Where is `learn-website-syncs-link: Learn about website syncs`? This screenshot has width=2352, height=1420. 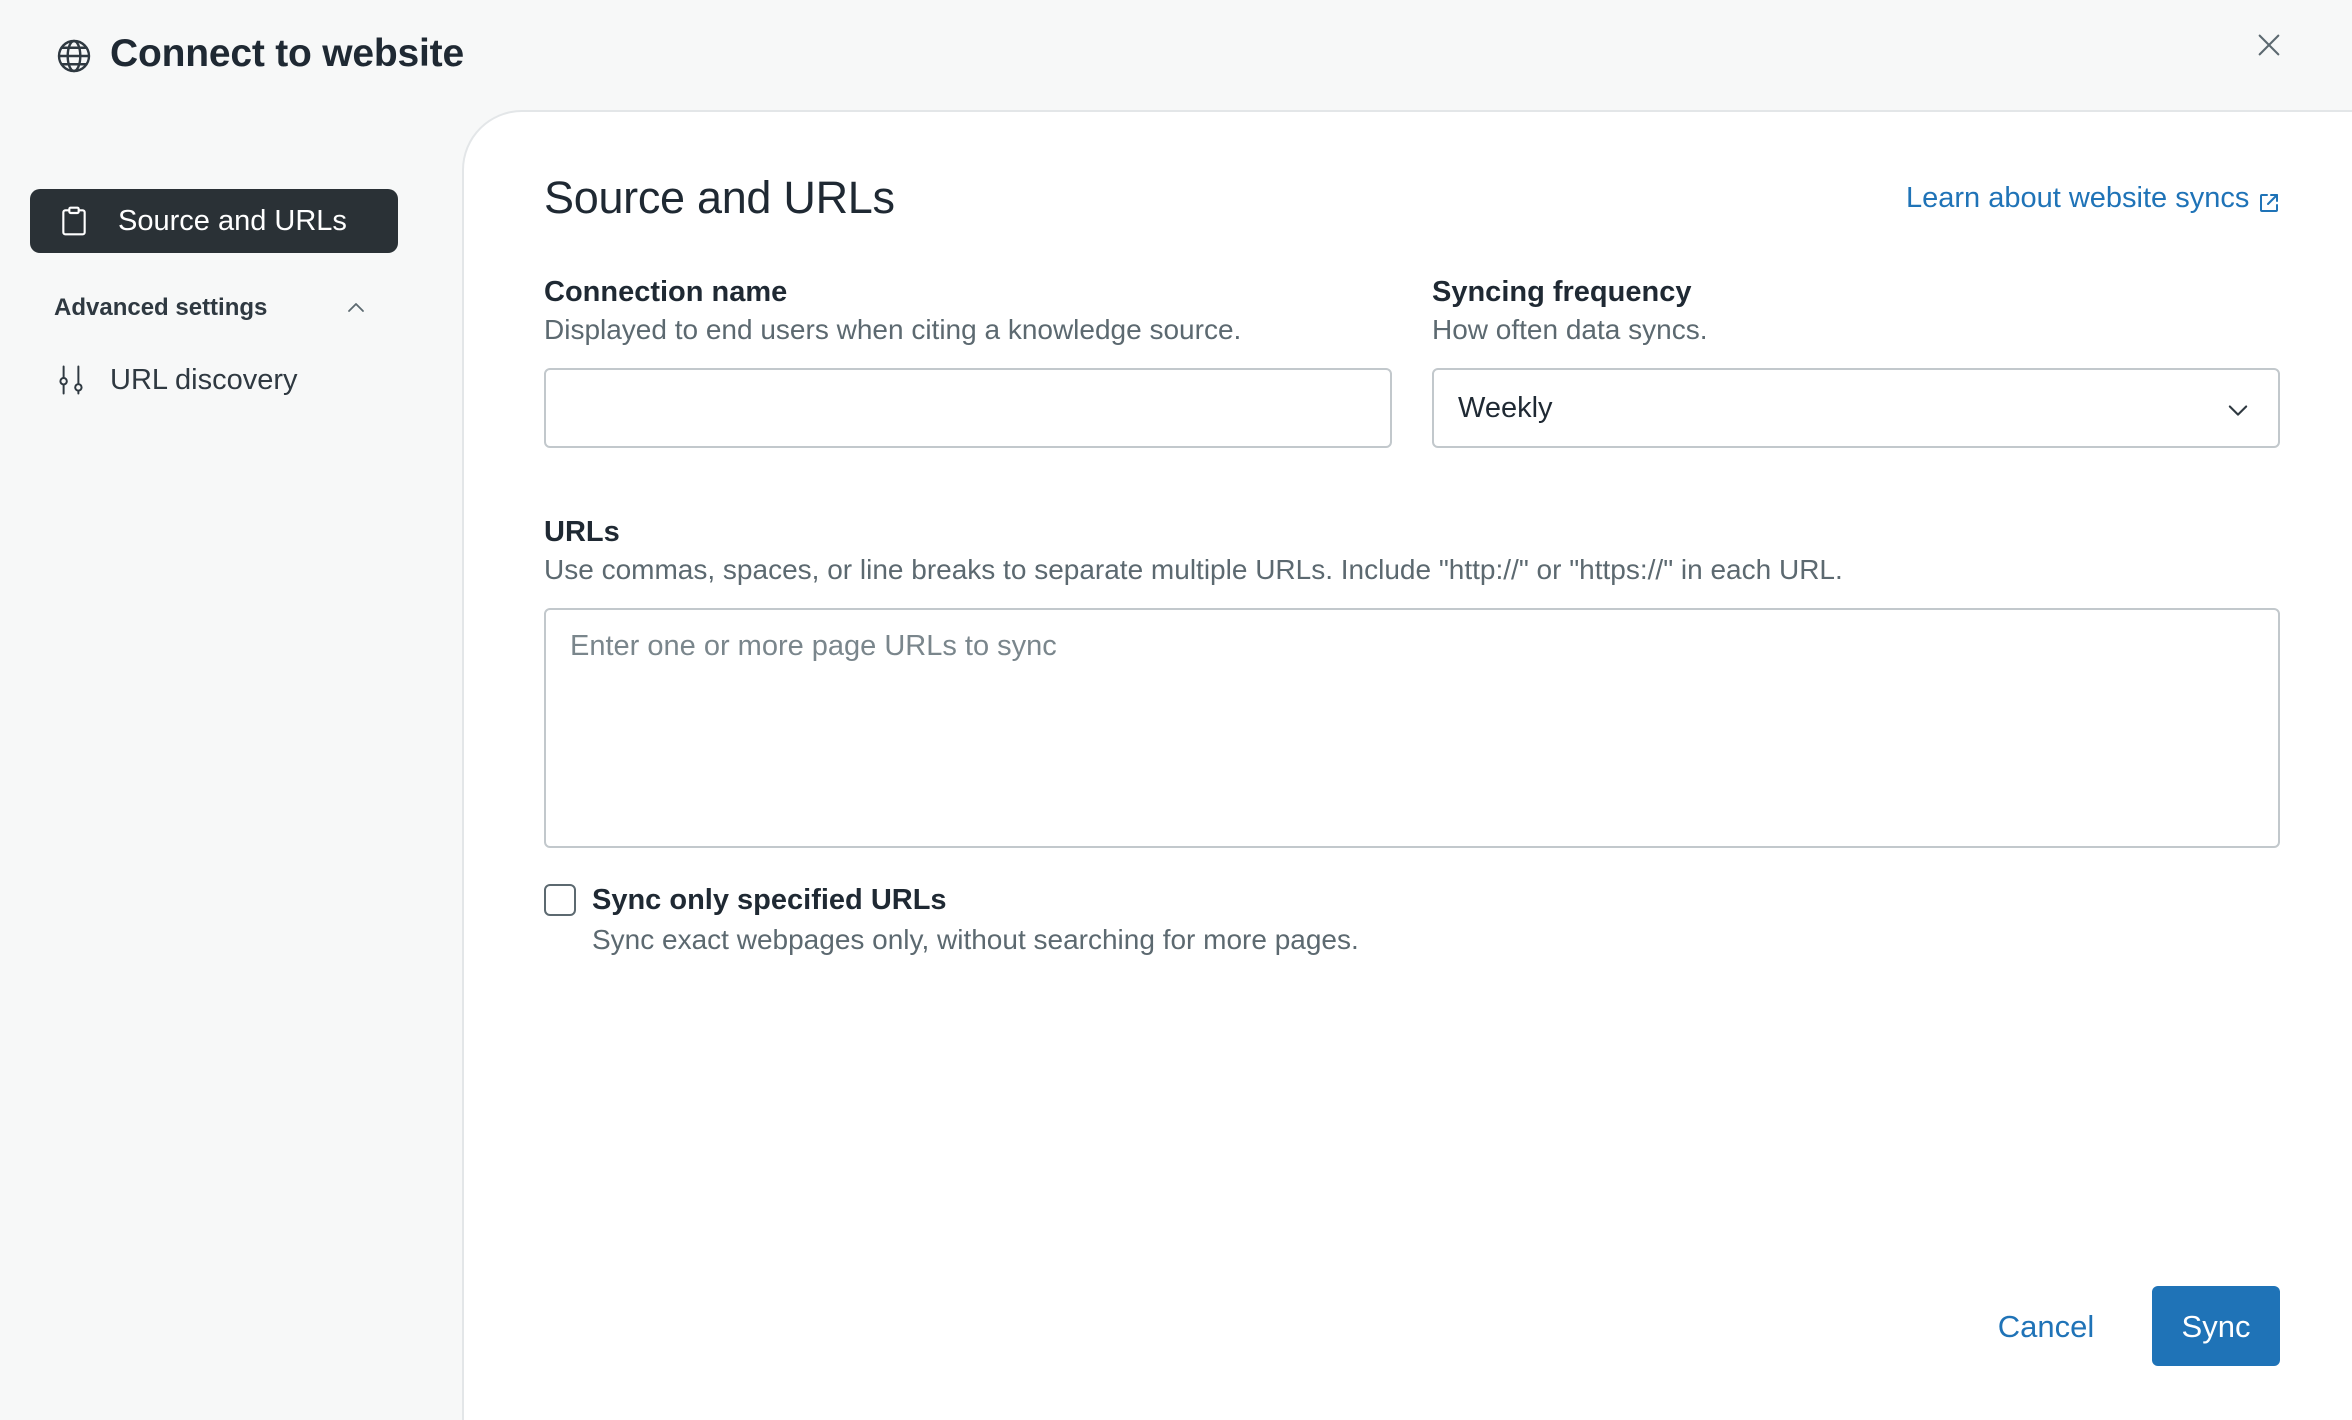
learn-website-syncs-link: Learn about website syncs is located at coordinates (2093, 198).